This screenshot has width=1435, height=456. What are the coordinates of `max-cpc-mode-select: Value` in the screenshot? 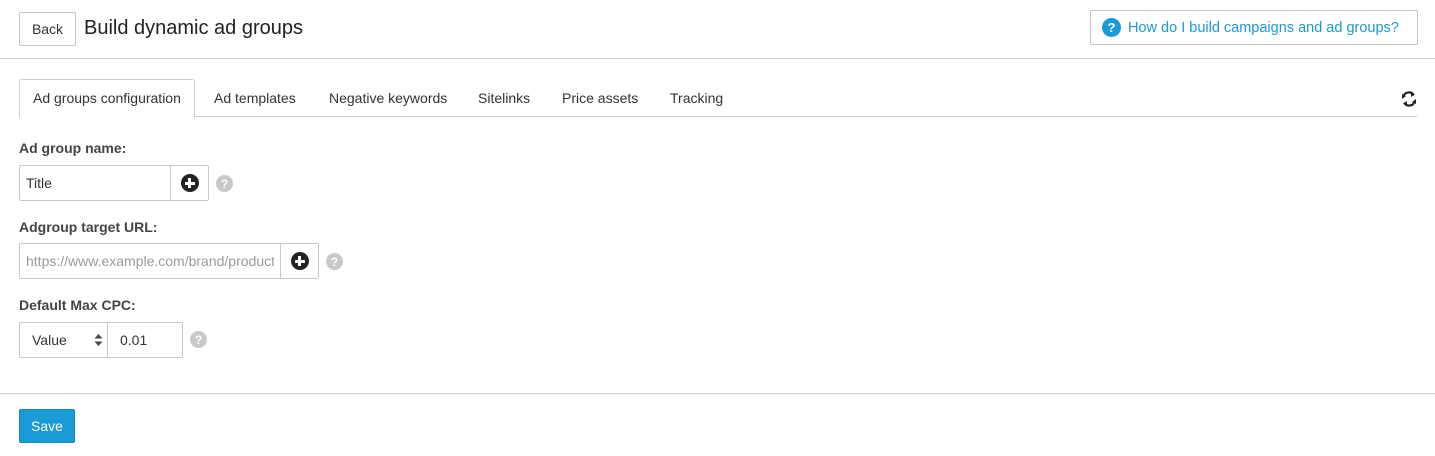 It's located at (64, 340).